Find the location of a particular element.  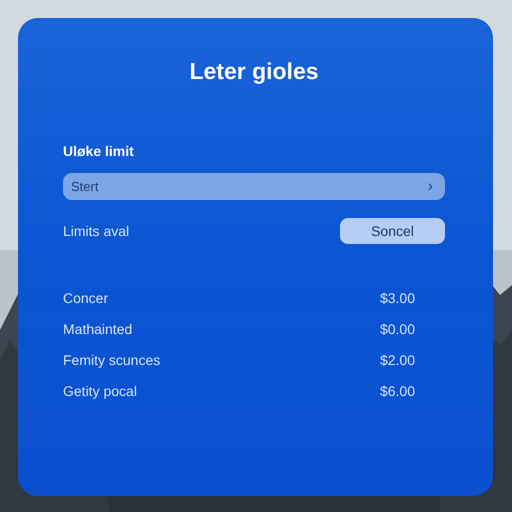

item-name: Mathainted is located at coordinates (97, 329).